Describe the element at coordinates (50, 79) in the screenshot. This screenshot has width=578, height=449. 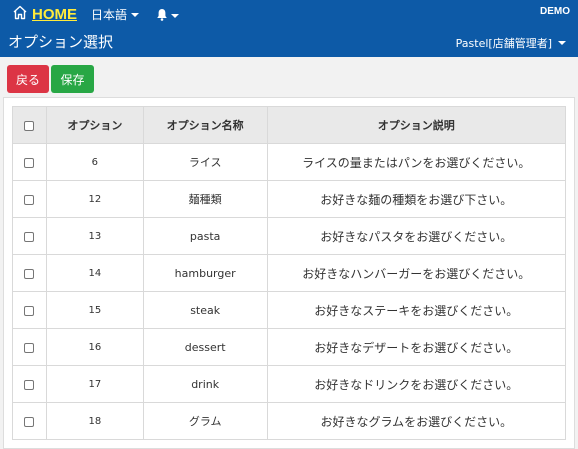
I see `action-toolbar: 戻る 保存` at that location.